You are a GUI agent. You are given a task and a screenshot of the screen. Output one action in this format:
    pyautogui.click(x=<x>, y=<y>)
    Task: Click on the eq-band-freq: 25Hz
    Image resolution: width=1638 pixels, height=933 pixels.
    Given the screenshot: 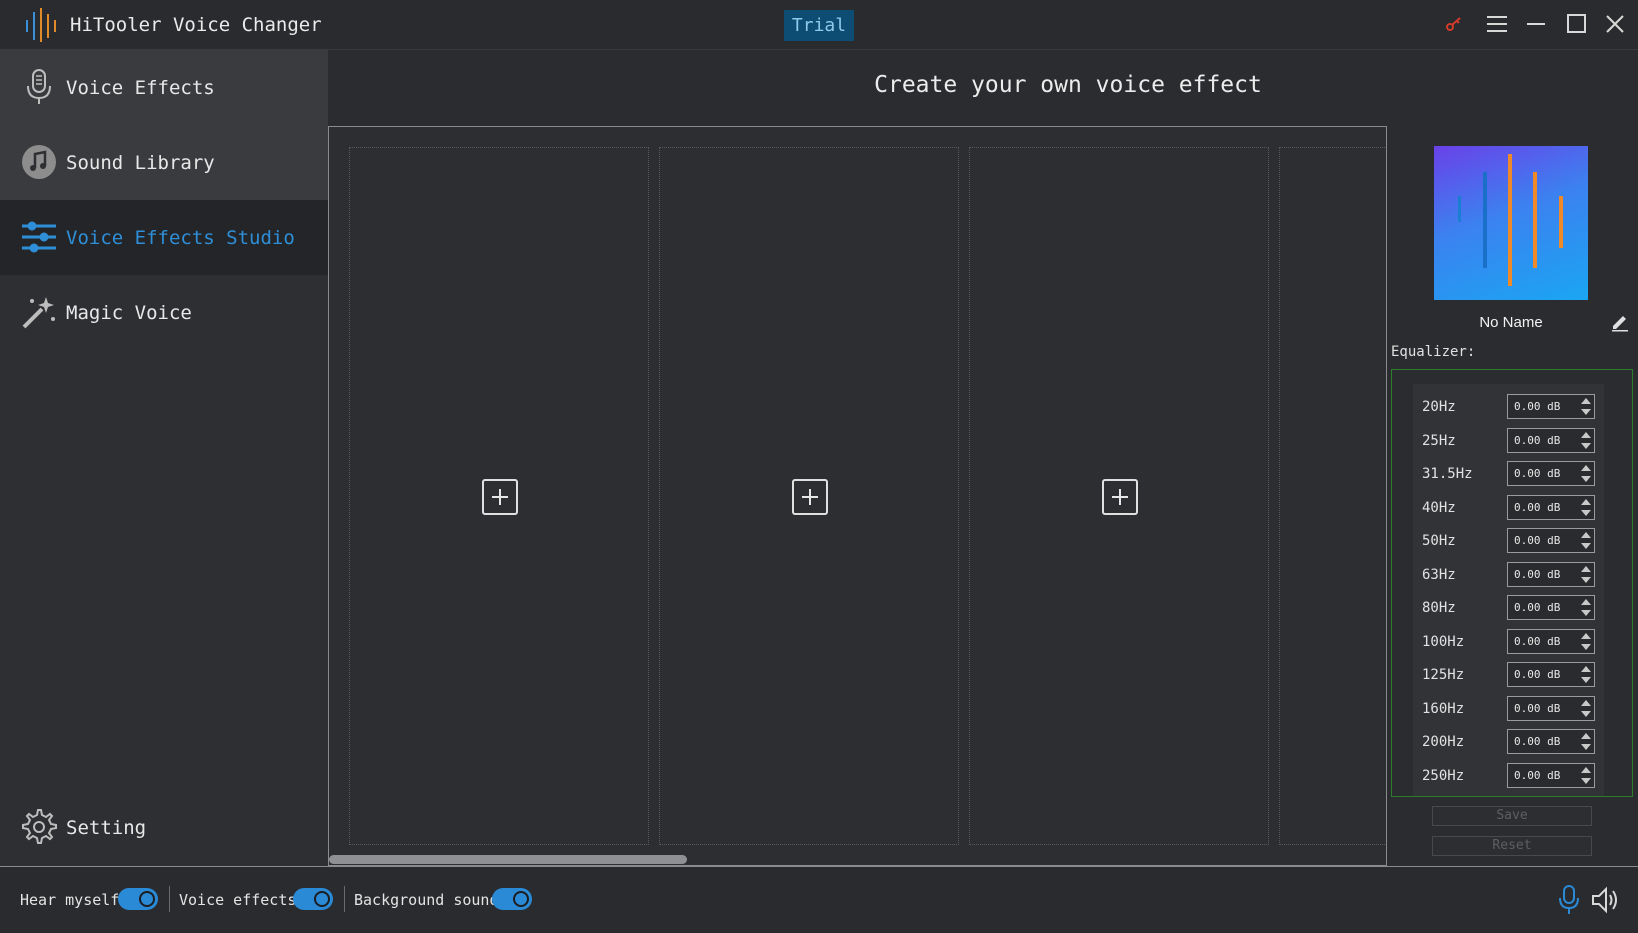 What is the action you would take?
    pyautogui.click(x=1439, y=440)
    